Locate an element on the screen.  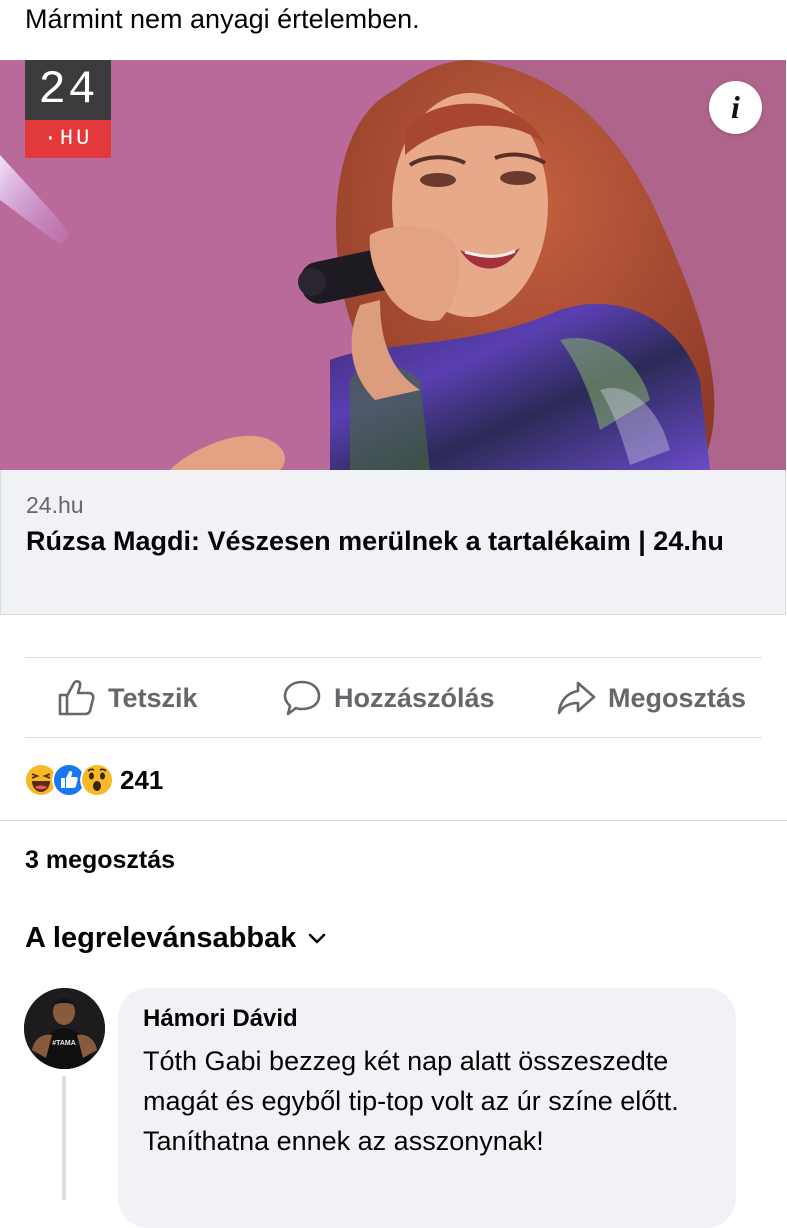
comment-button: Hozzászólás is located at coordinates (388, 698).